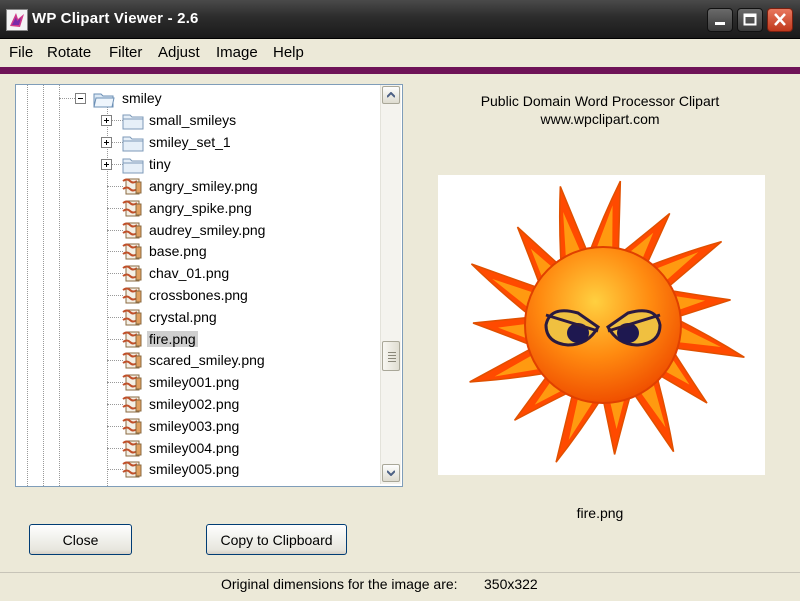 The width and height of the screenshot is (800, 601). Describe the element at coordinates (207, 229) in the screenshot. I see `tree-file-label: audrey_smiley.png` at that location.